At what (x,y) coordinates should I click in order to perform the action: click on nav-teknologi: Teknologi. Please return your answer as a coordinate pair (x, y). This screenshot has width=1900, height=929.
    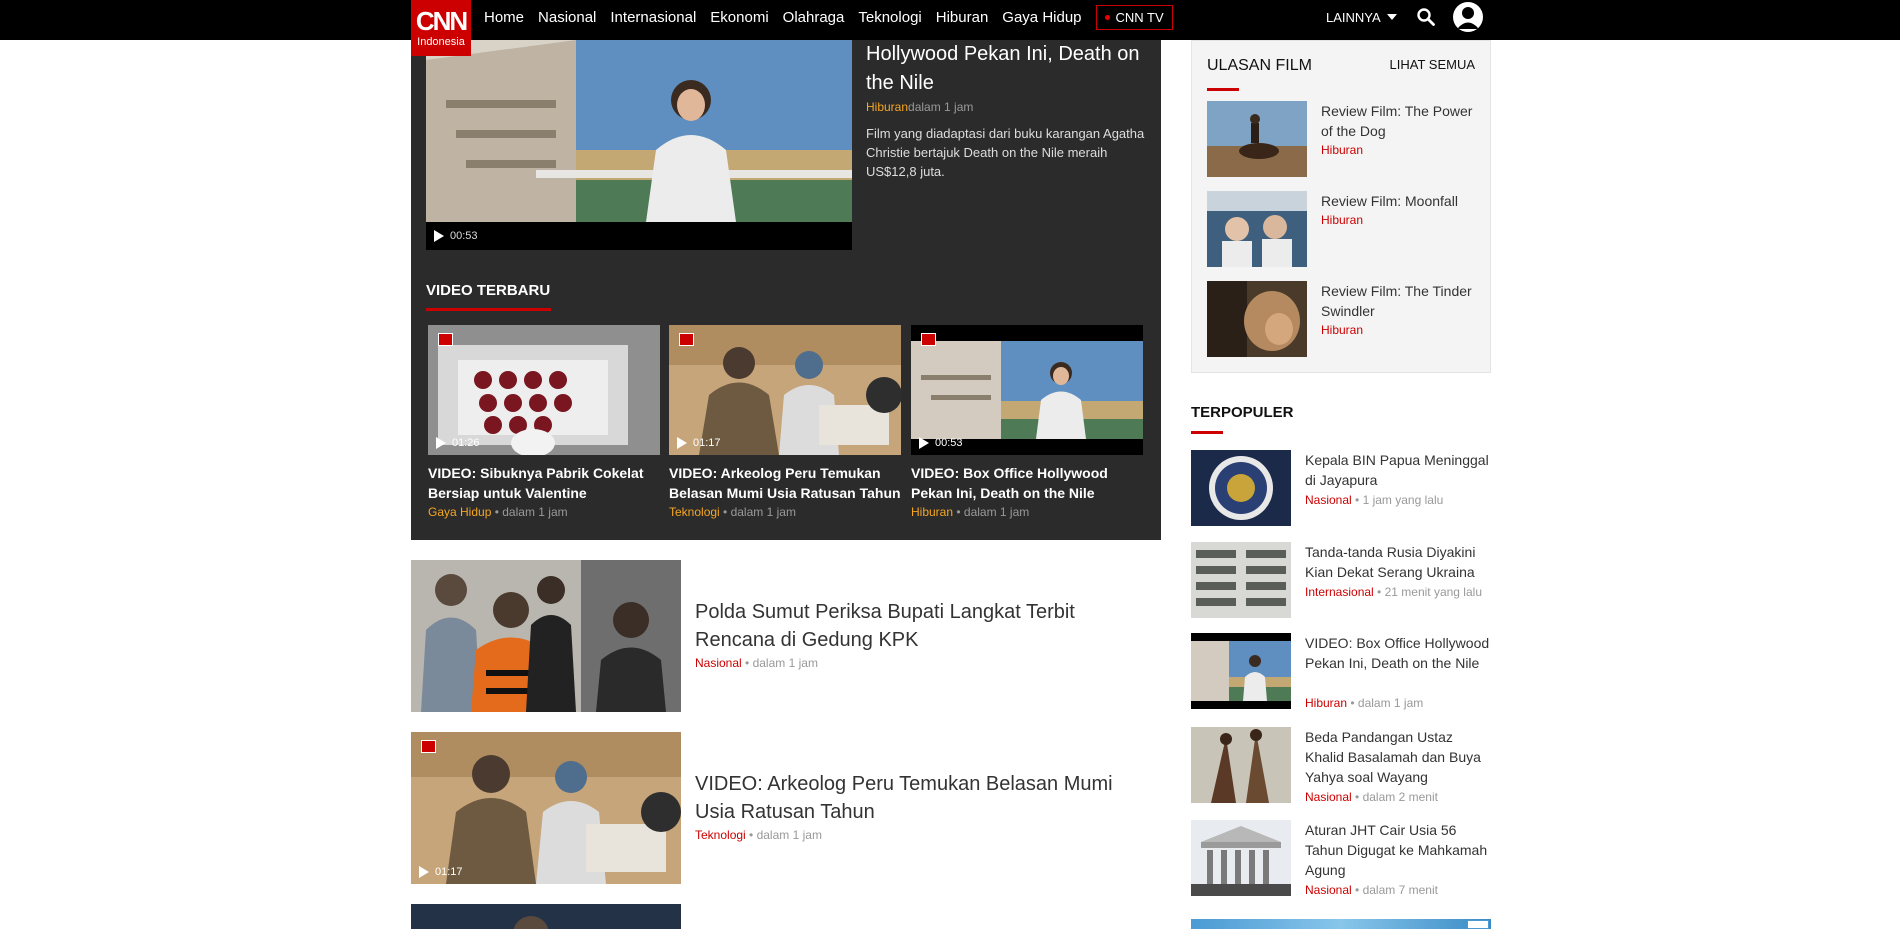
    Looking at the image, I should click on (889, 17).